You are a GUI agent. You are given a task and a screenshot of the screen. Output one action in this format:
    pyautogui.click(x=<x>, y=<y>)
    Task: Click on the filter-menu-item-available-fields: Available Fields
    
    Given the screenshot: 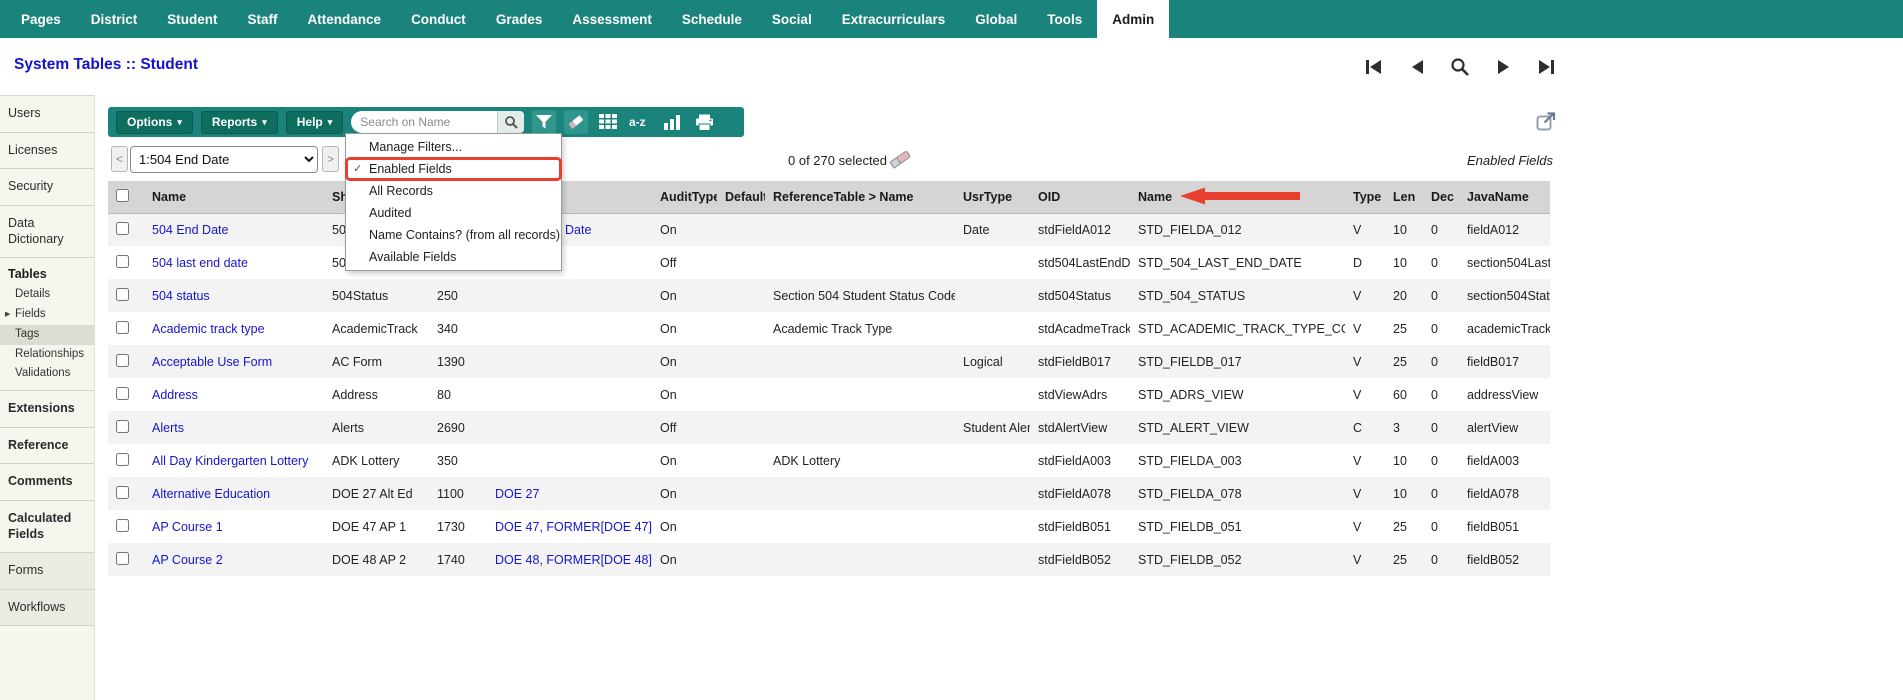 What is the action you would take?
    pyautogui.click(x=453, y=257)
    